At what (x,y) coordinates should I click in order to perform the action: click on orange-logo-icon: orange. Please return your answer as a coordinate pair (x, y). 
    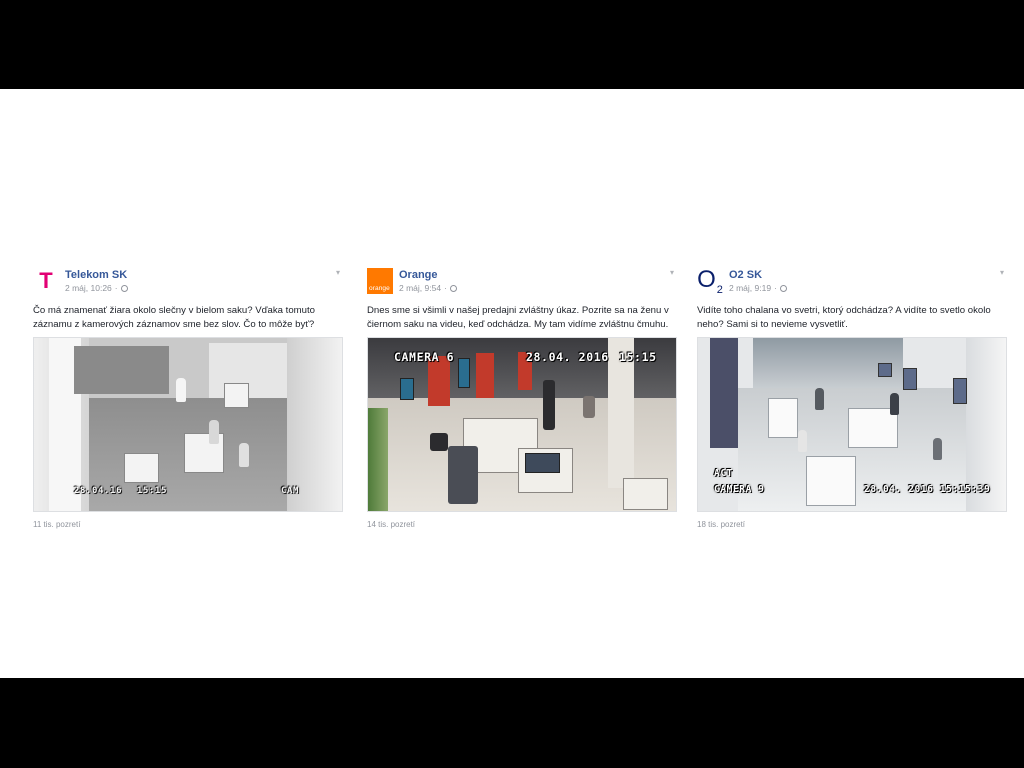
    Looking at the image, I should click on (379, 288).